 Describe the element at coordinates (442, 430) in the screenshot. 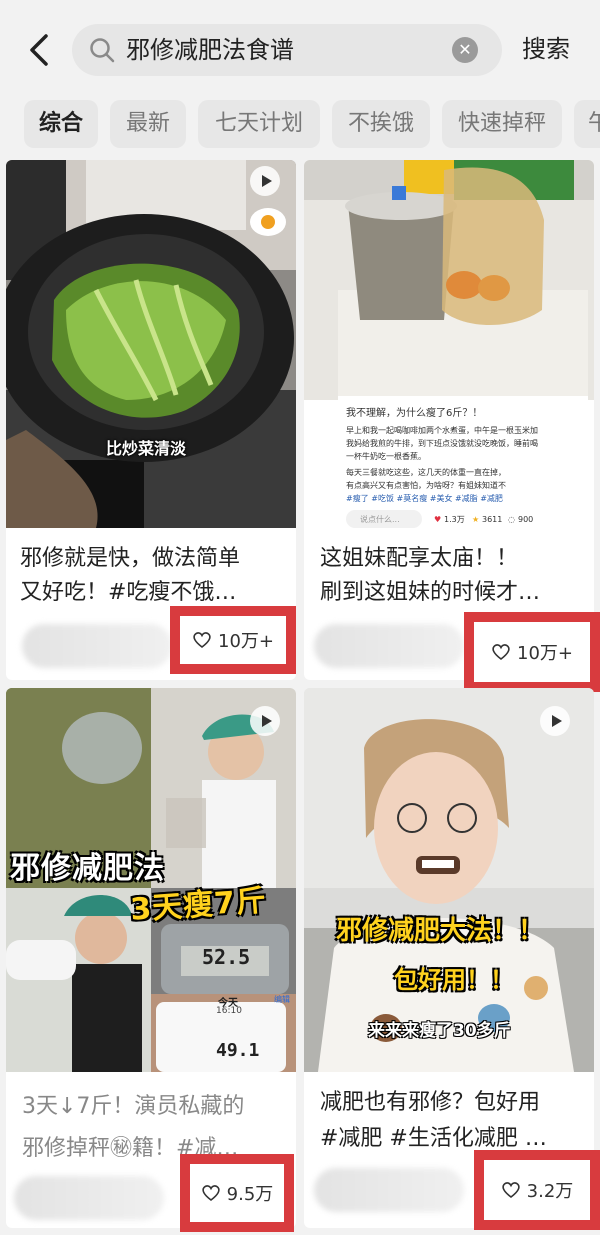

I see `note-body-1: 早上和我一起喝咖啡加两个水煮蛋，中午是一根玉米加` at that location.